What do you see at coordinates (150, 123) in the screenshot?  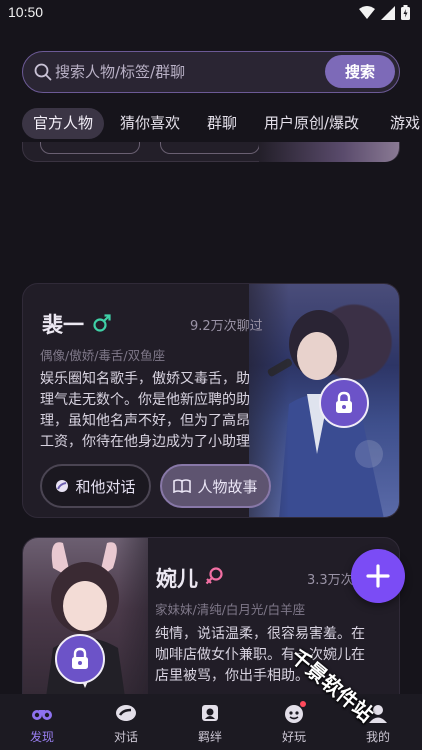 I see `tab-guess-you-like: 猜你喜欢` at bounding box center [150, 123].